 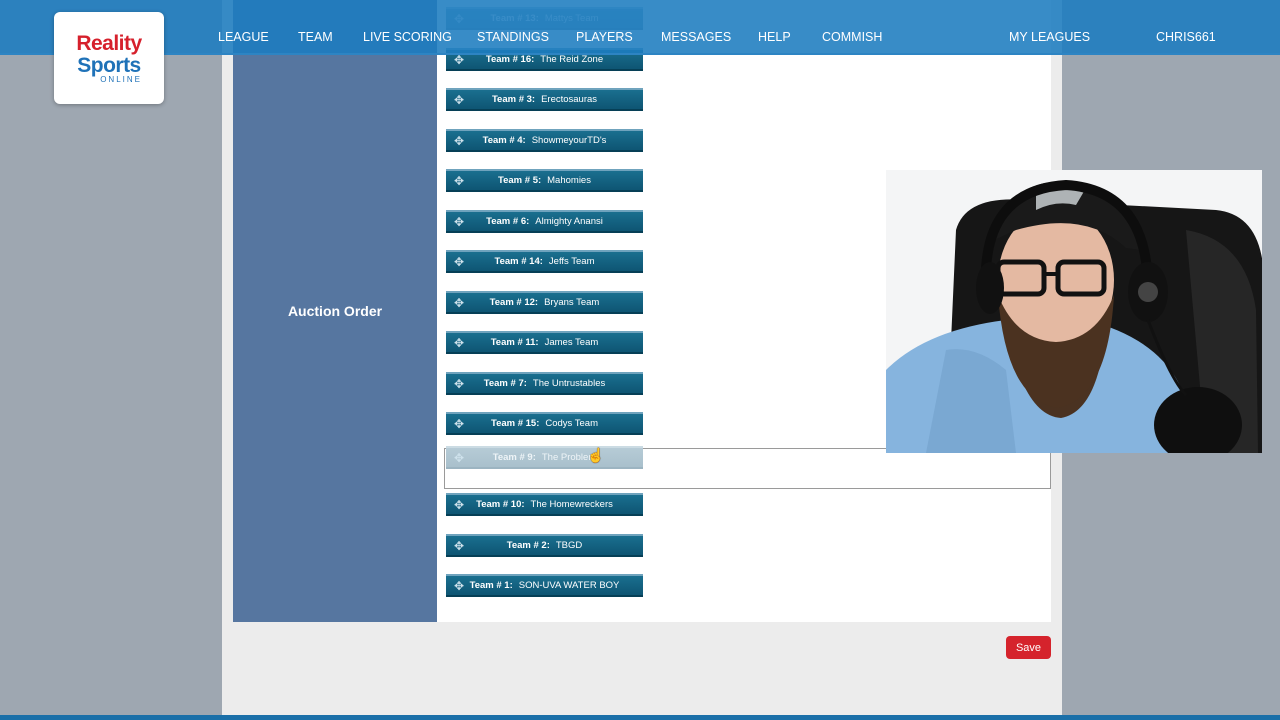 I want to click on team-number: Team # 9:, so click(x=514, y=457).